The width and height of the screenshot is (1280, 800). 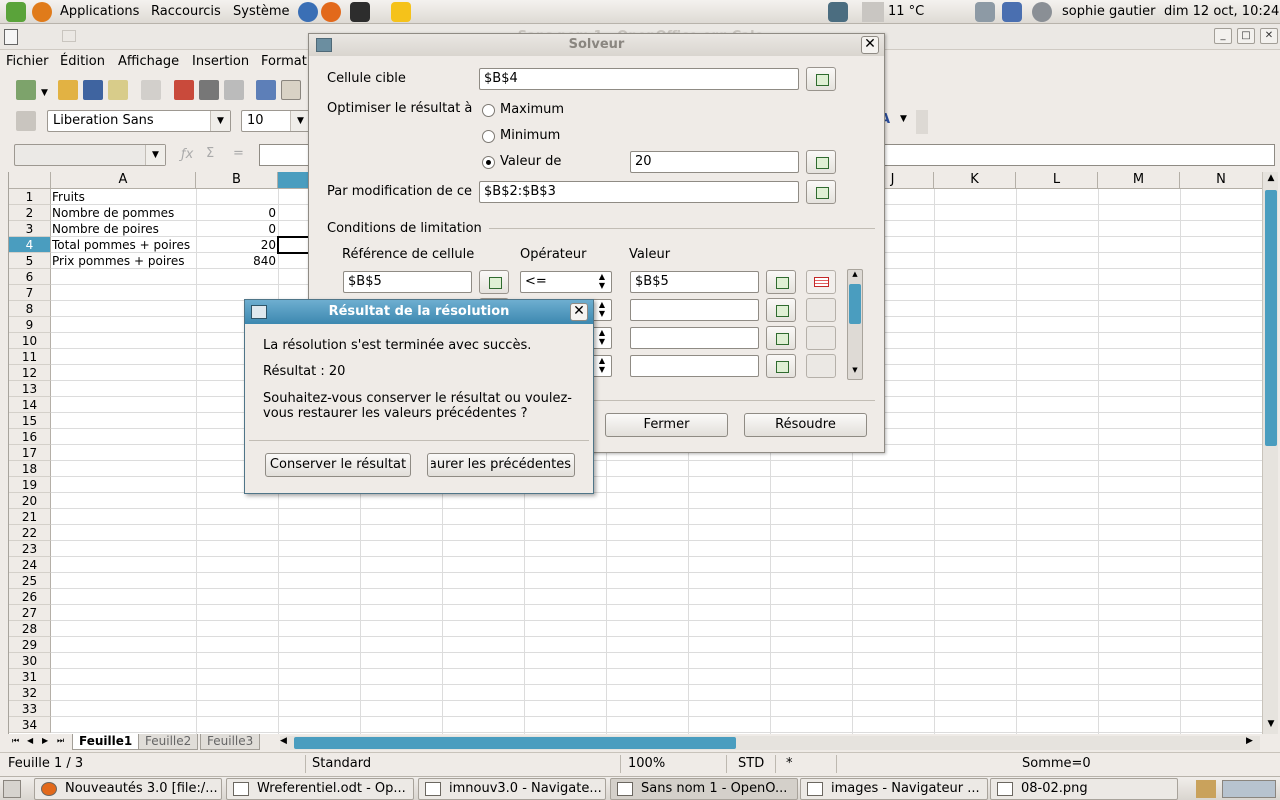 What do you see at coordinates (639, 79) in the screenshot?
I see `target-cell-input: $B$4` at bounding box center [639, 79].